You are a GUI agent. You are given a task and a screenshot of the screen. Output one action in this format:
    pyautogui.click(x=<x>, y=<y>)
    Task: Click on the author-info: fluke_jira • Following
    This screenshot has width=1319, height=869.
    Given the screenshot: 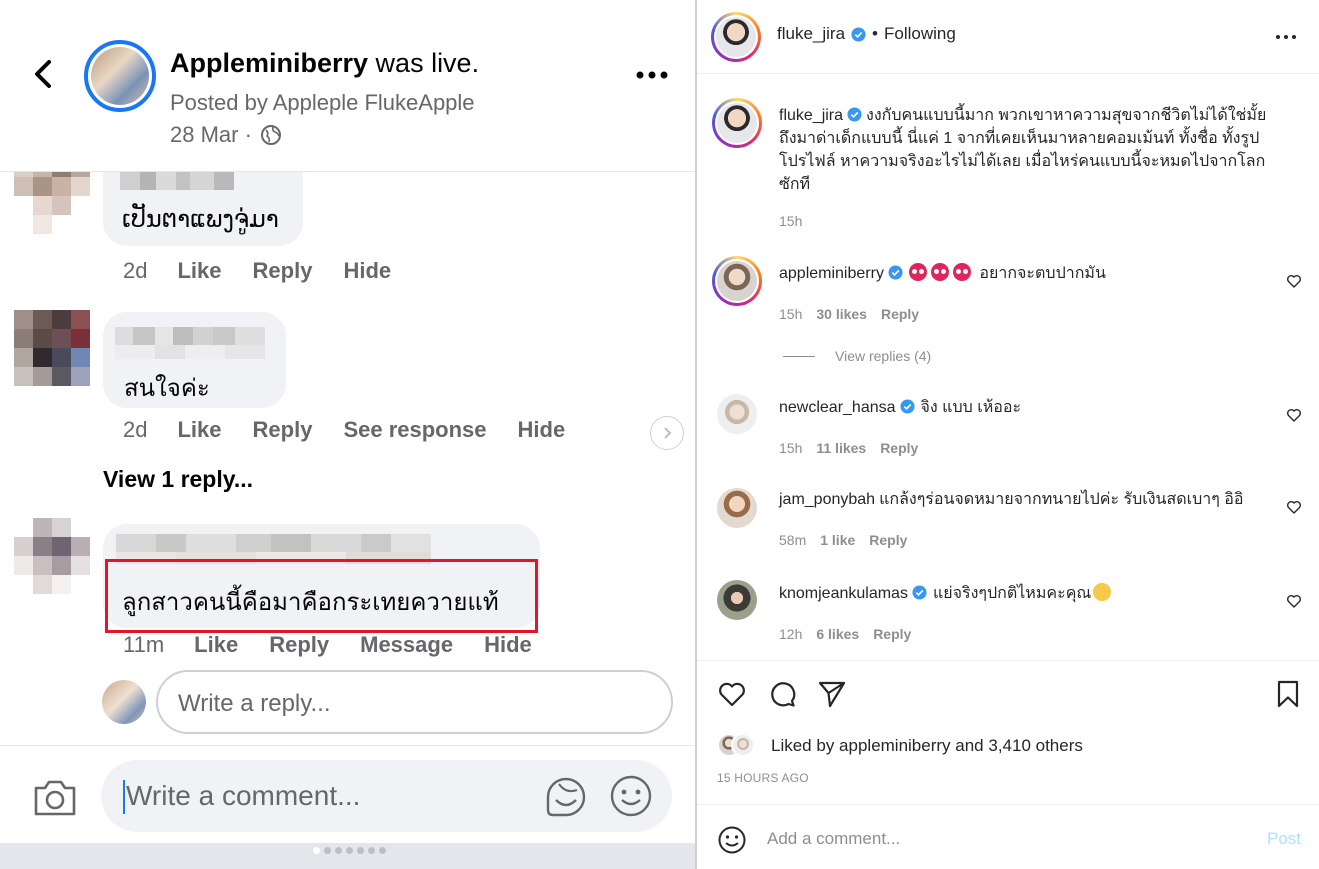 What is the action you would take?
    pyautogui.click(x=866, y=34)
    